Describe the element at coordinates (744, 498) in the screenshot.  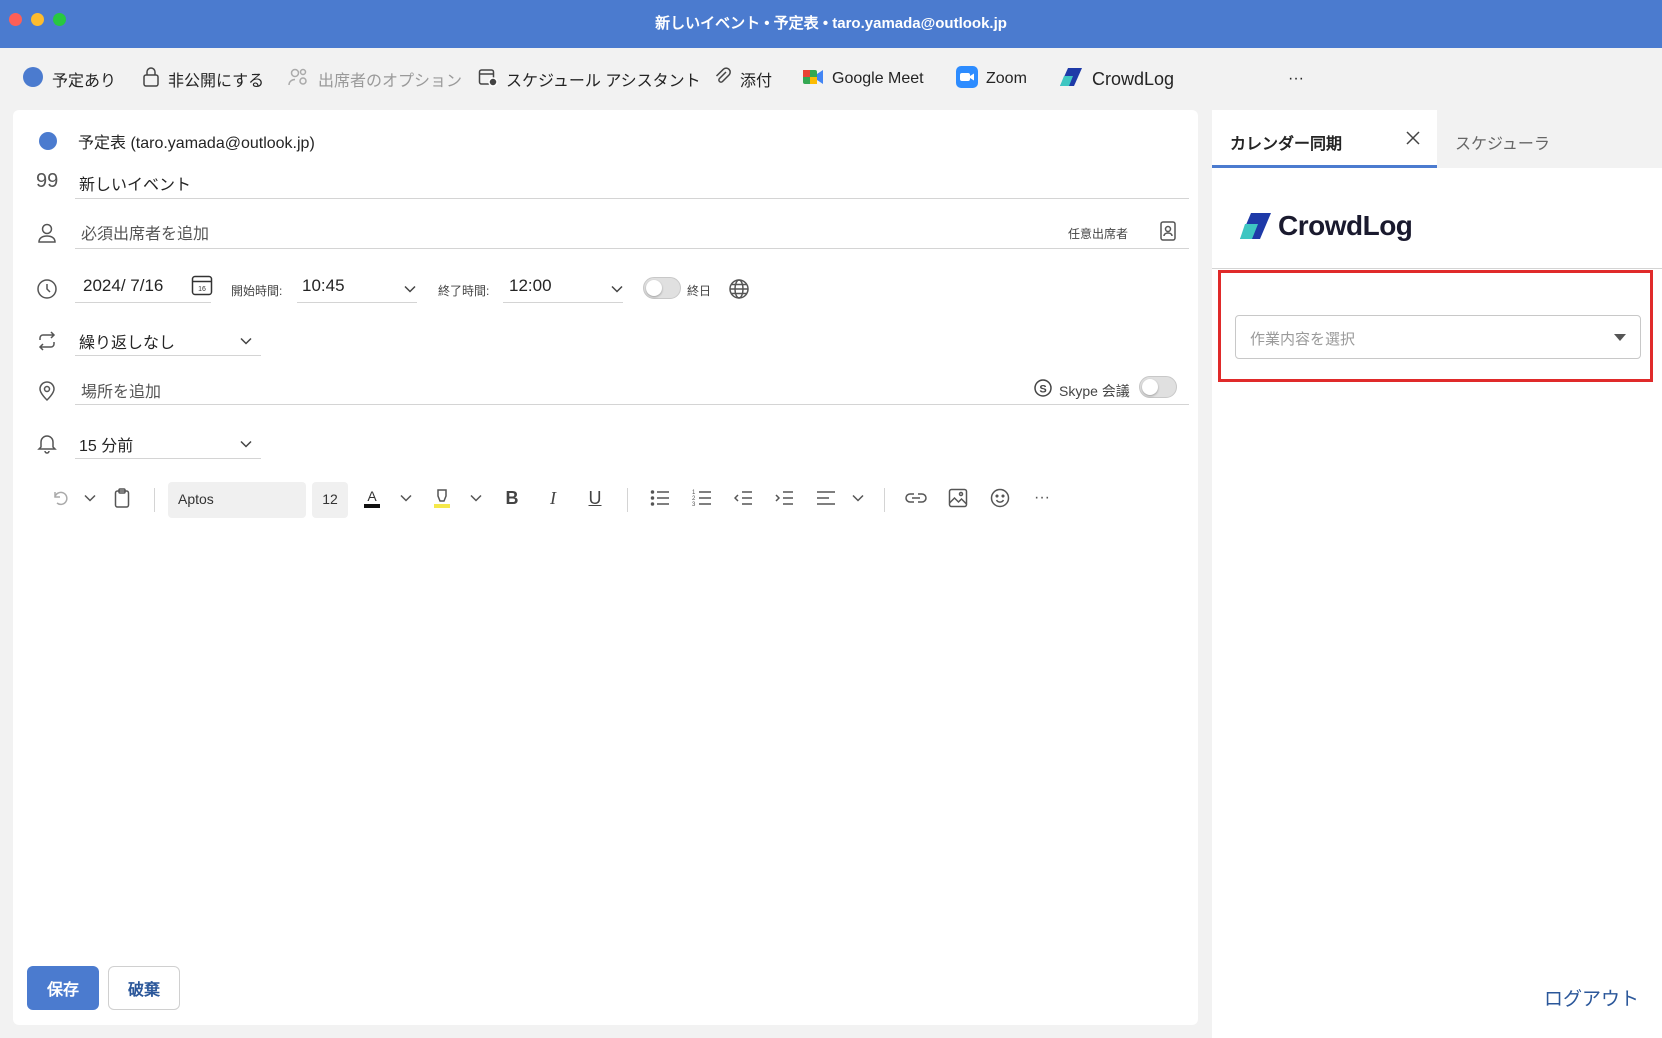
I see `decrease-indent-icon` at that location.